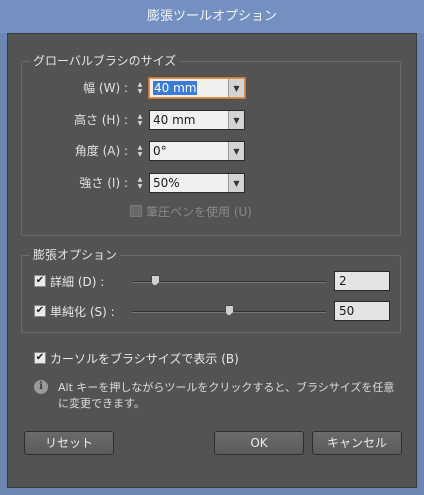 The image size is (424, 495). I want to click on detail-label: 詳細 (D) :, so click(77, 281).